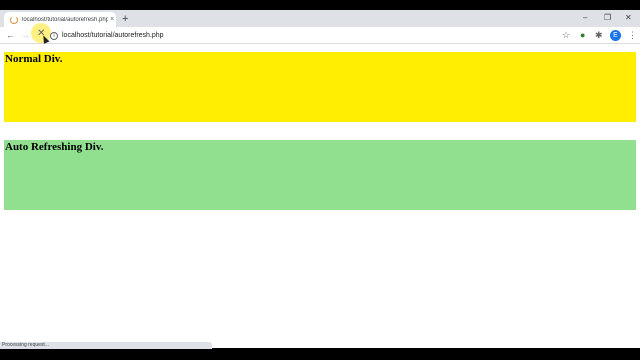 Image resolution: width=640 pixels, height=360 pixels. Describe the element at coordinates (34, 59) in the screenshot. I see `normal-div-heading: Normal Div.` at that location.